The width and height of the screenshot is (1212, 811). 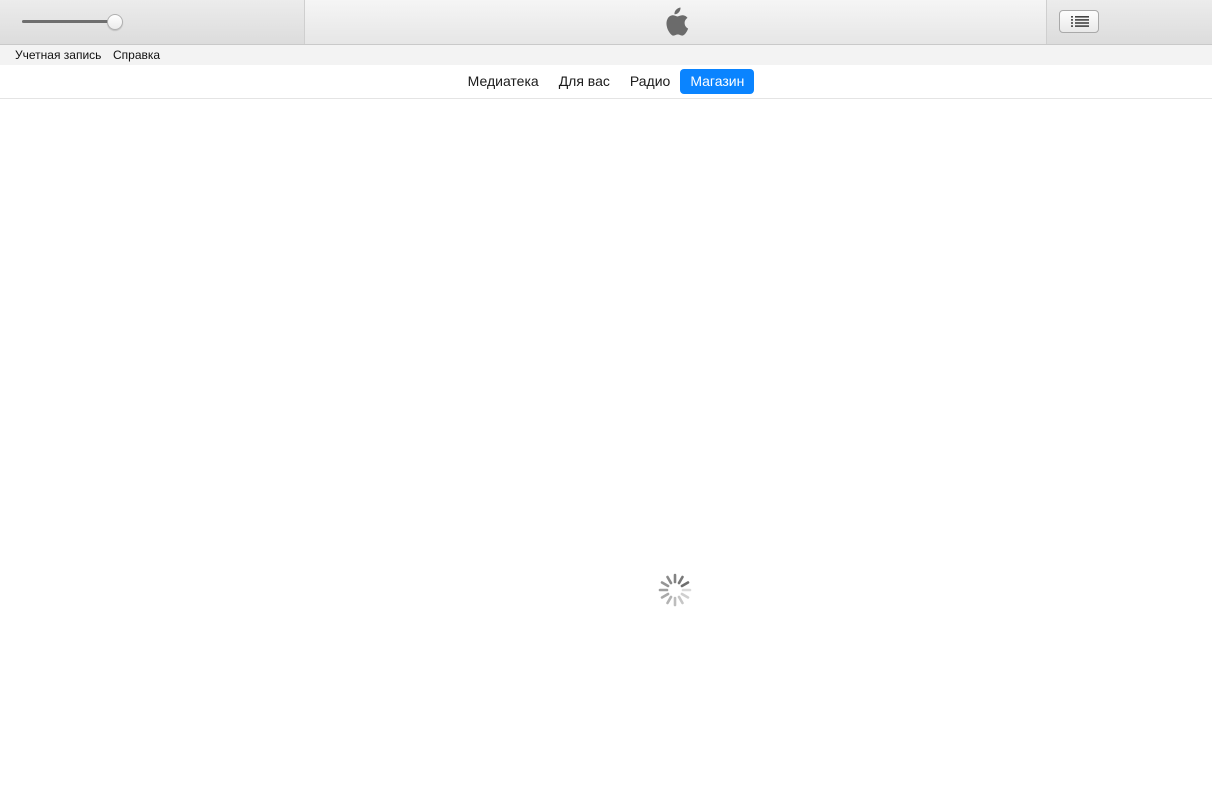 I want to click on loading-spinner-icon, so click(x=675, y=590).